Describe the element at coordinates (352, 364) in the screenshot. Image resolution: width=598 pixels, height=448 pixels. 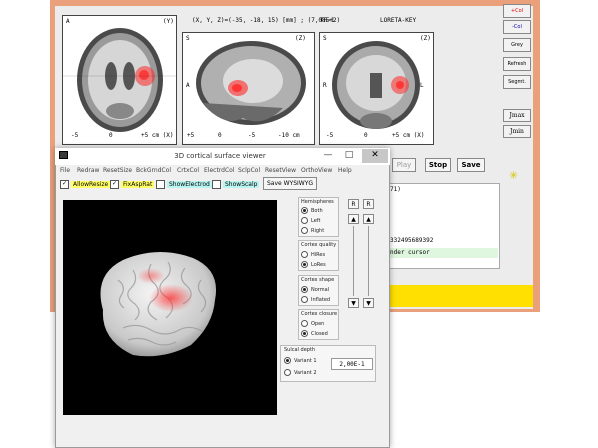
I see `sulcal-depth-value: 2,00E-1` at that location.